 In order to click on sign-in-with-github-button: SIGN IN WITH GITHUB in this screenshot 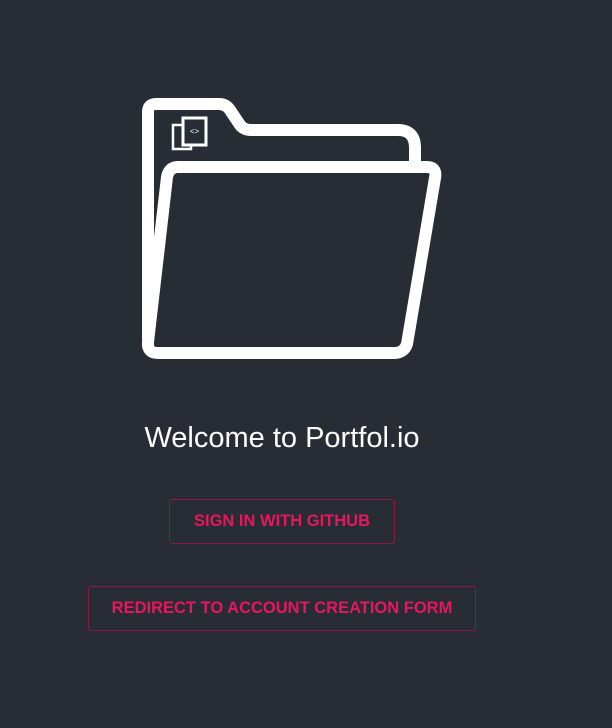, I will do `click(282, 521)`.